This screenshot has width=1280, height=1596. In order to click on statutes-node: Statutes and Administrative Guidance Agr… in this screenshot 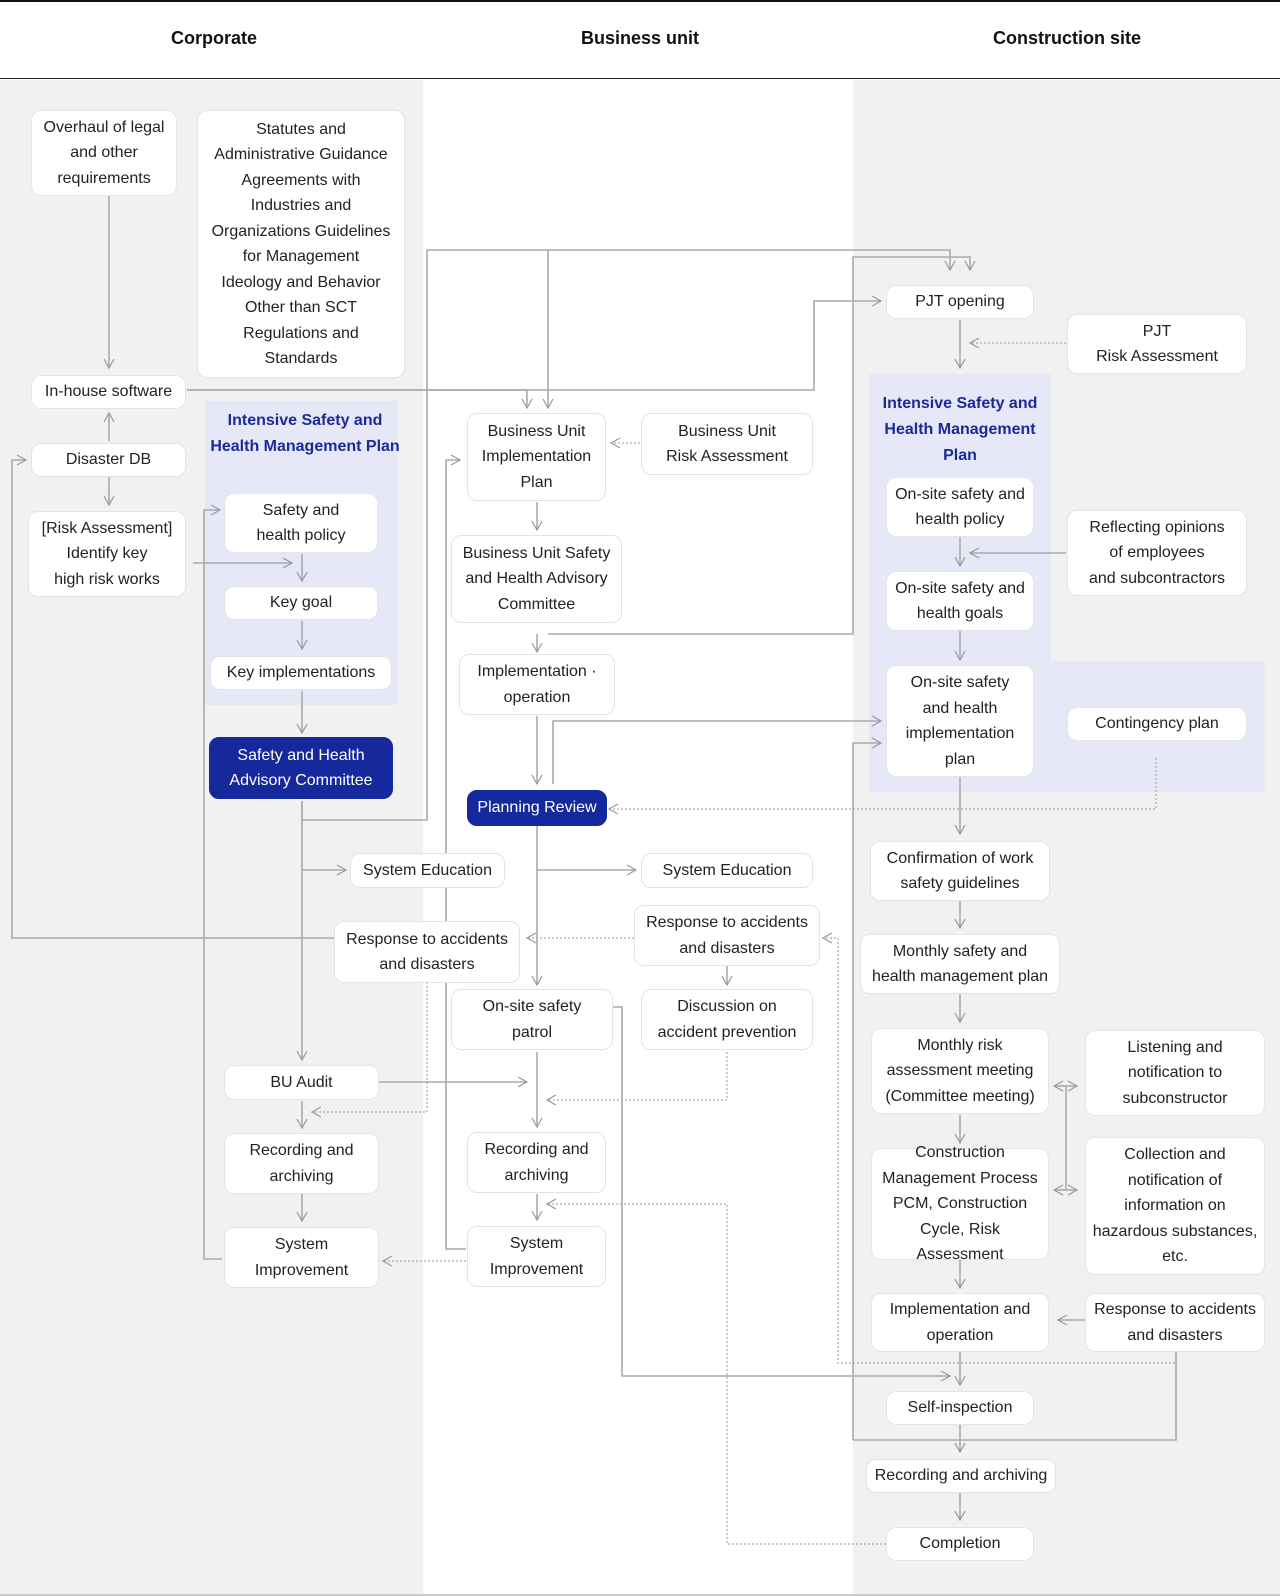, I will do `click(301, 244)`.